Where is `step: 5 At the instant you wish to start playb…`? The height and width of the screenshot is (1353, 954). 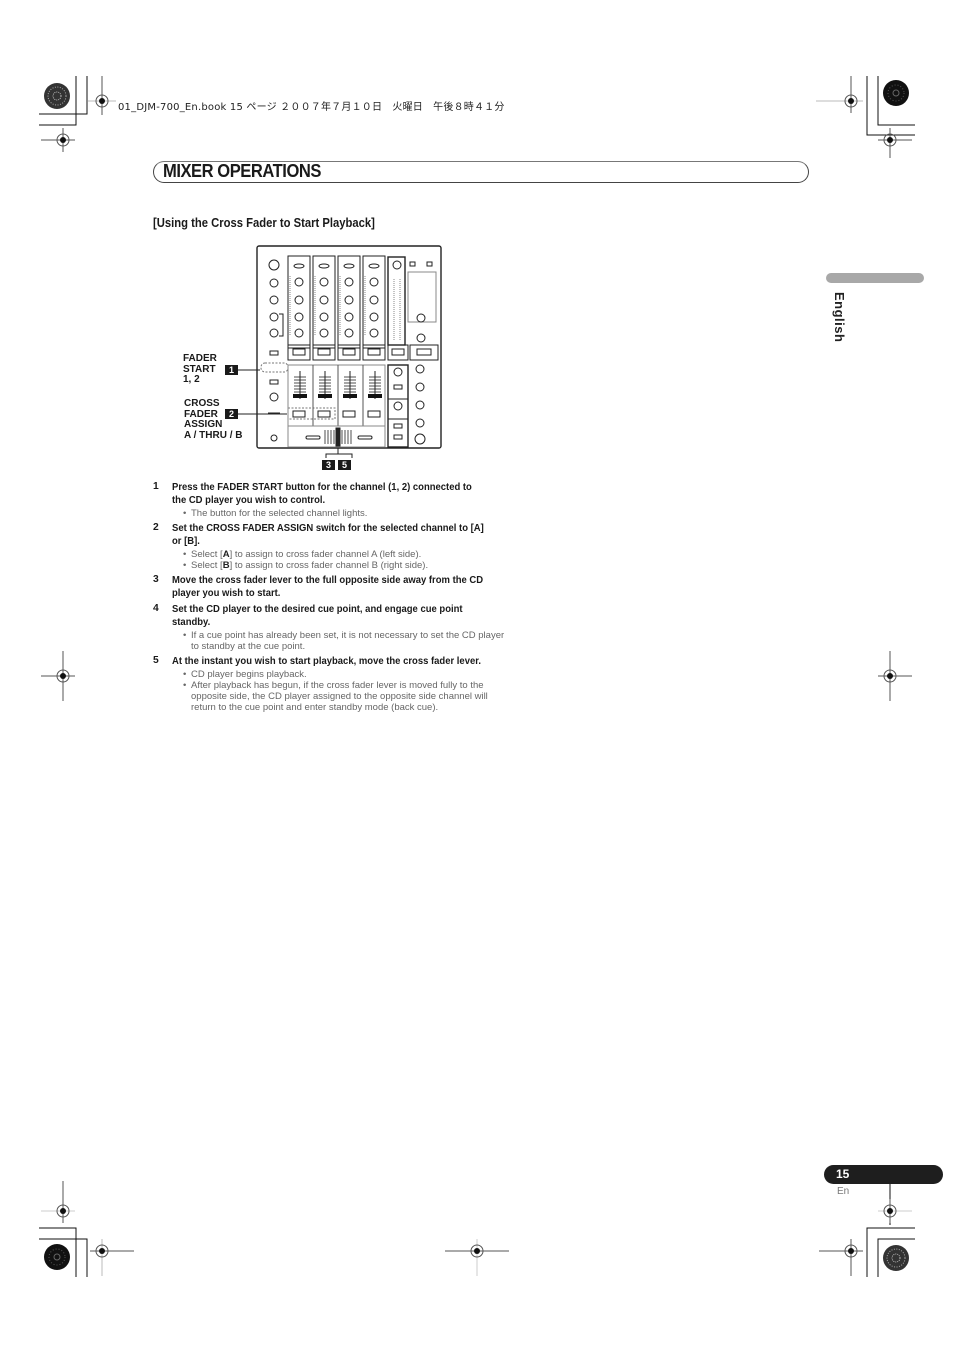 step: 5 At the instant you wish to start playb… is located at coordinates (320, 685).